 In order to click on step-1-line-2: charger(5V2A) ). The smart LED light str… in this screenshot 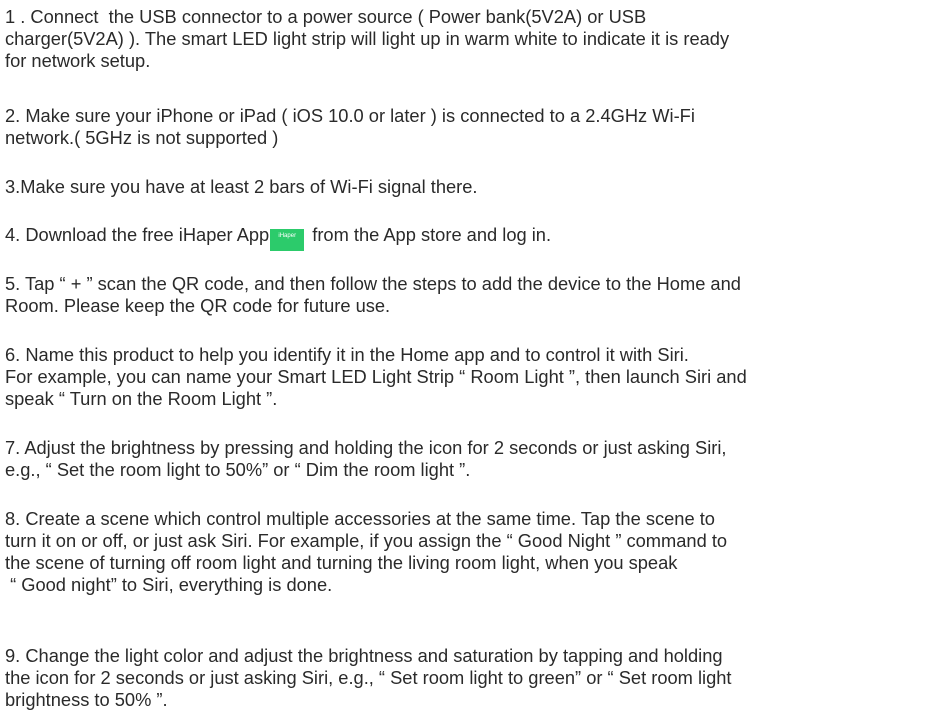, I will do `click(367, 38)`.